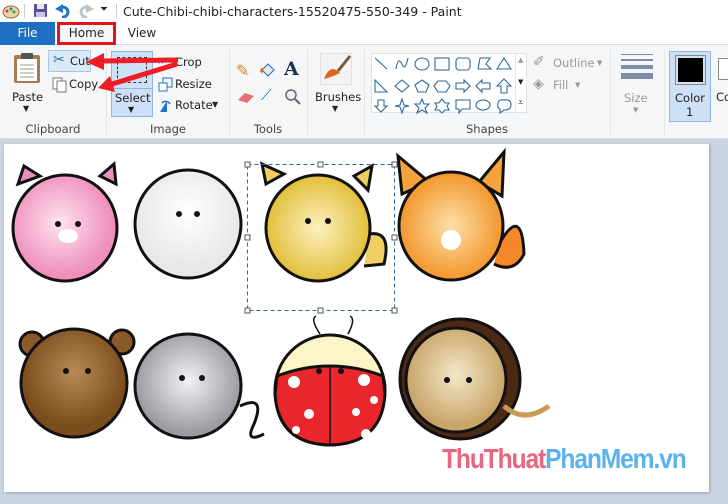 The width and height of the screenshot is (728, 504). Describe the element at coordinates (132, 72) in the screenshot. I see `annotation-arrows` at that location.